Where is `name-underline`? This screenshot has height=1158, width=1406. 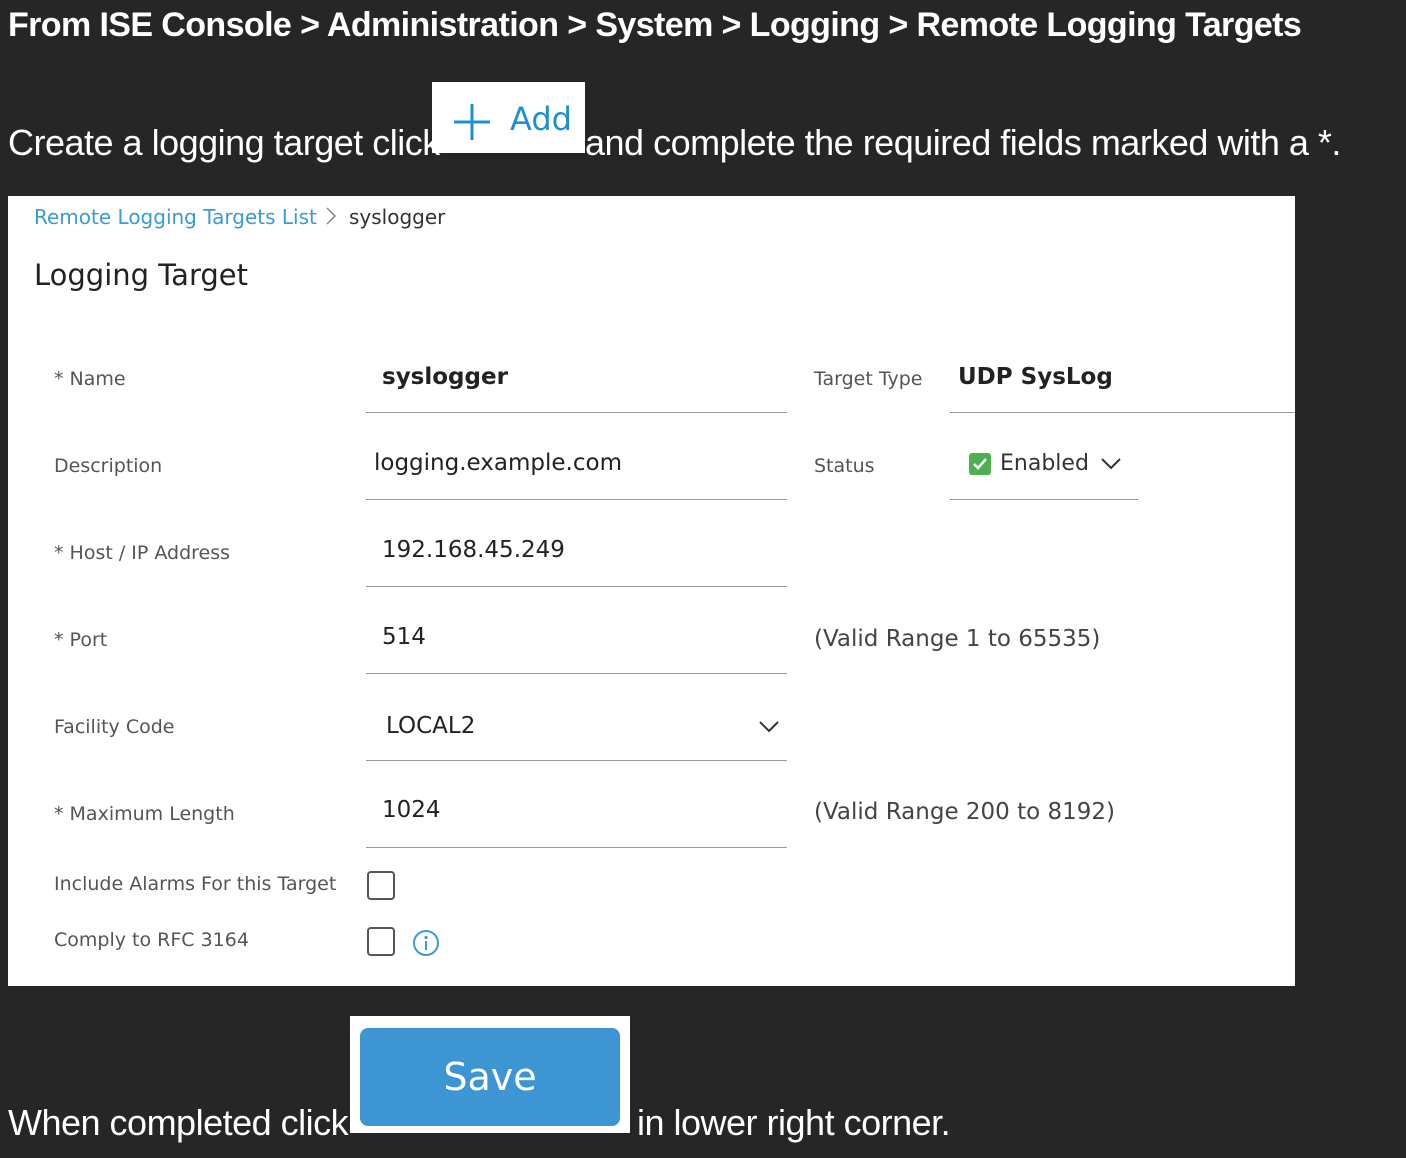
name-underline is located at coordinates (576, 412).